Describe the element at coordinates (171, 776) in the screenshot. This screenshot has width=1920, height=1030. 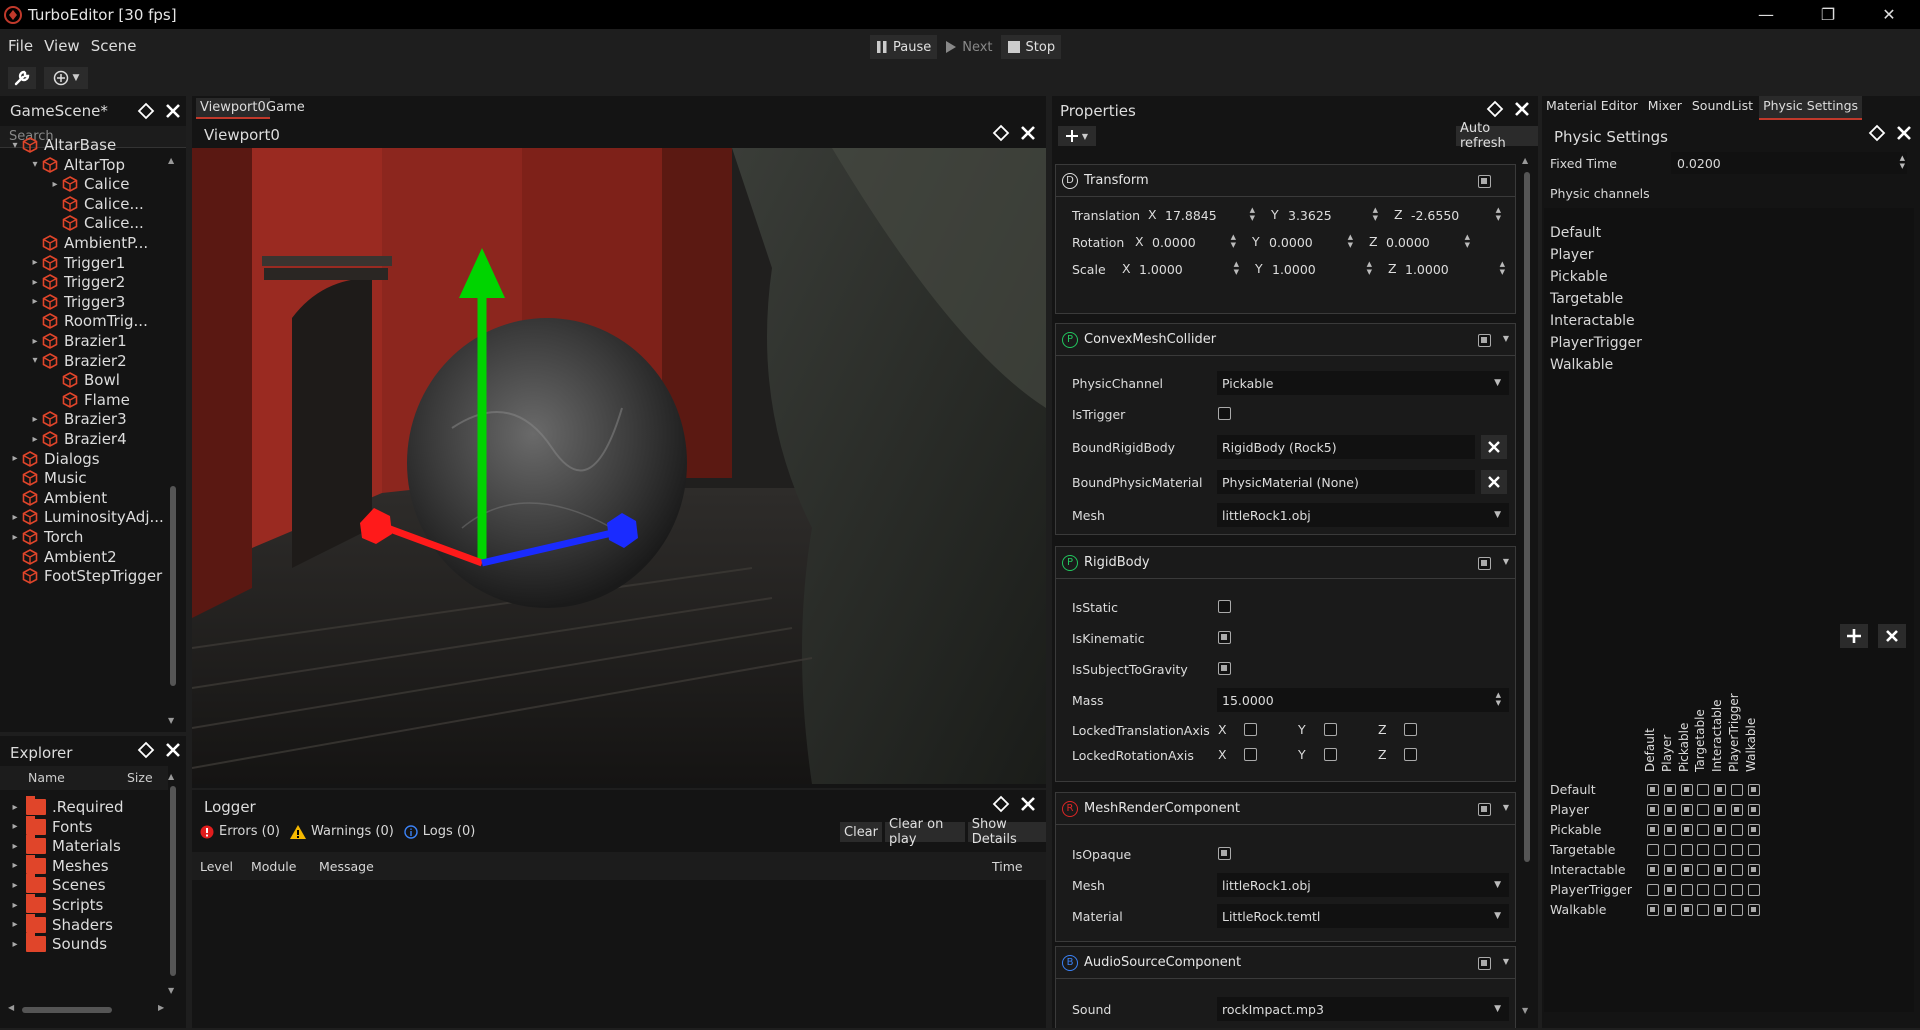
I see `scroll-up-icon: ▲` at that location.